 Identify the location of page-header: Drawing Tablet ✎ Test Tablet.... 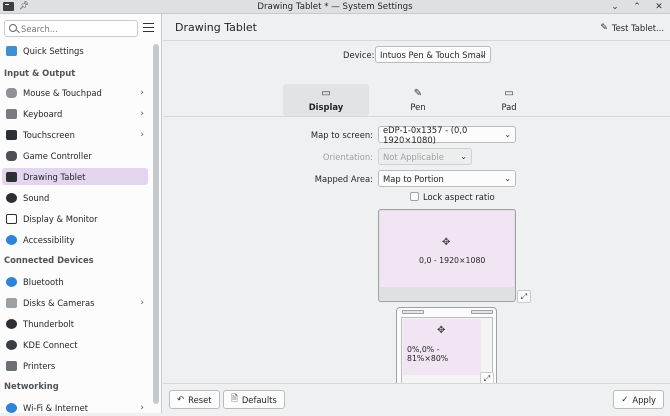
(416, 27).